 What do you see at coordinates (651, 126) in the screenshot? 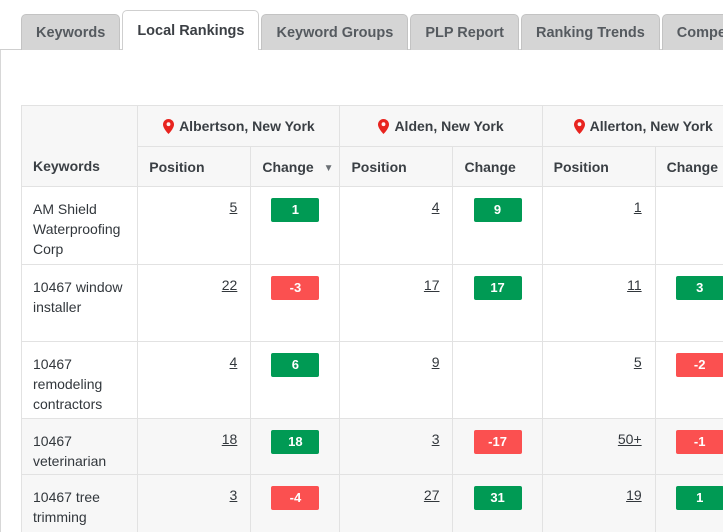
I see `location-name: Allerton, New York` at bounding box center [651, 126].